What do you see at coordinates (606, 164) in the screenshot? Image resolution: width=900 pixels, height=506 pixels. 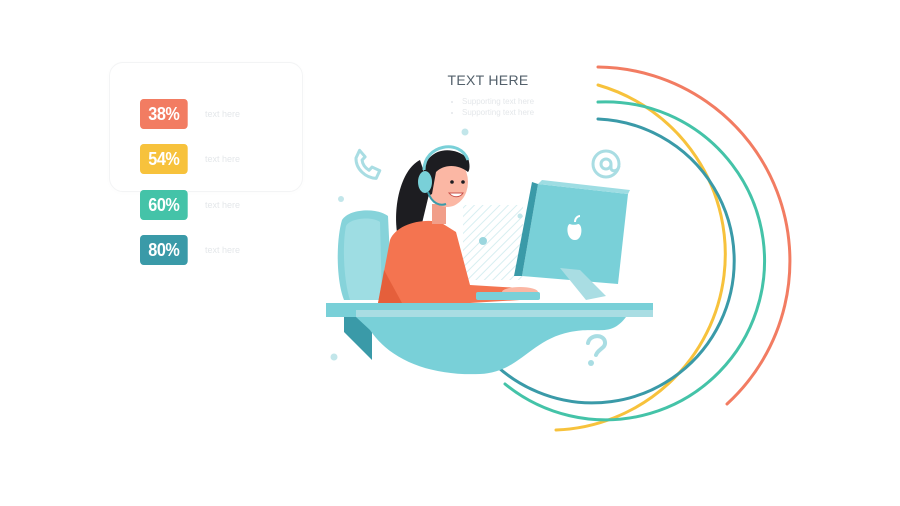 I see `at-sign-icon` at bounding box center [606, 164].